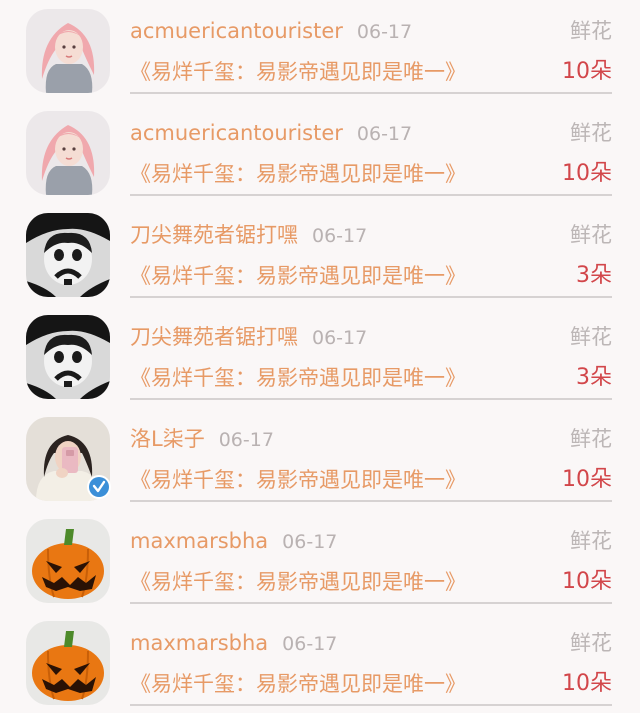 The width and height of the screenshot is (640, 713). I want to click on verified-badge-icon, so click(99, 487).